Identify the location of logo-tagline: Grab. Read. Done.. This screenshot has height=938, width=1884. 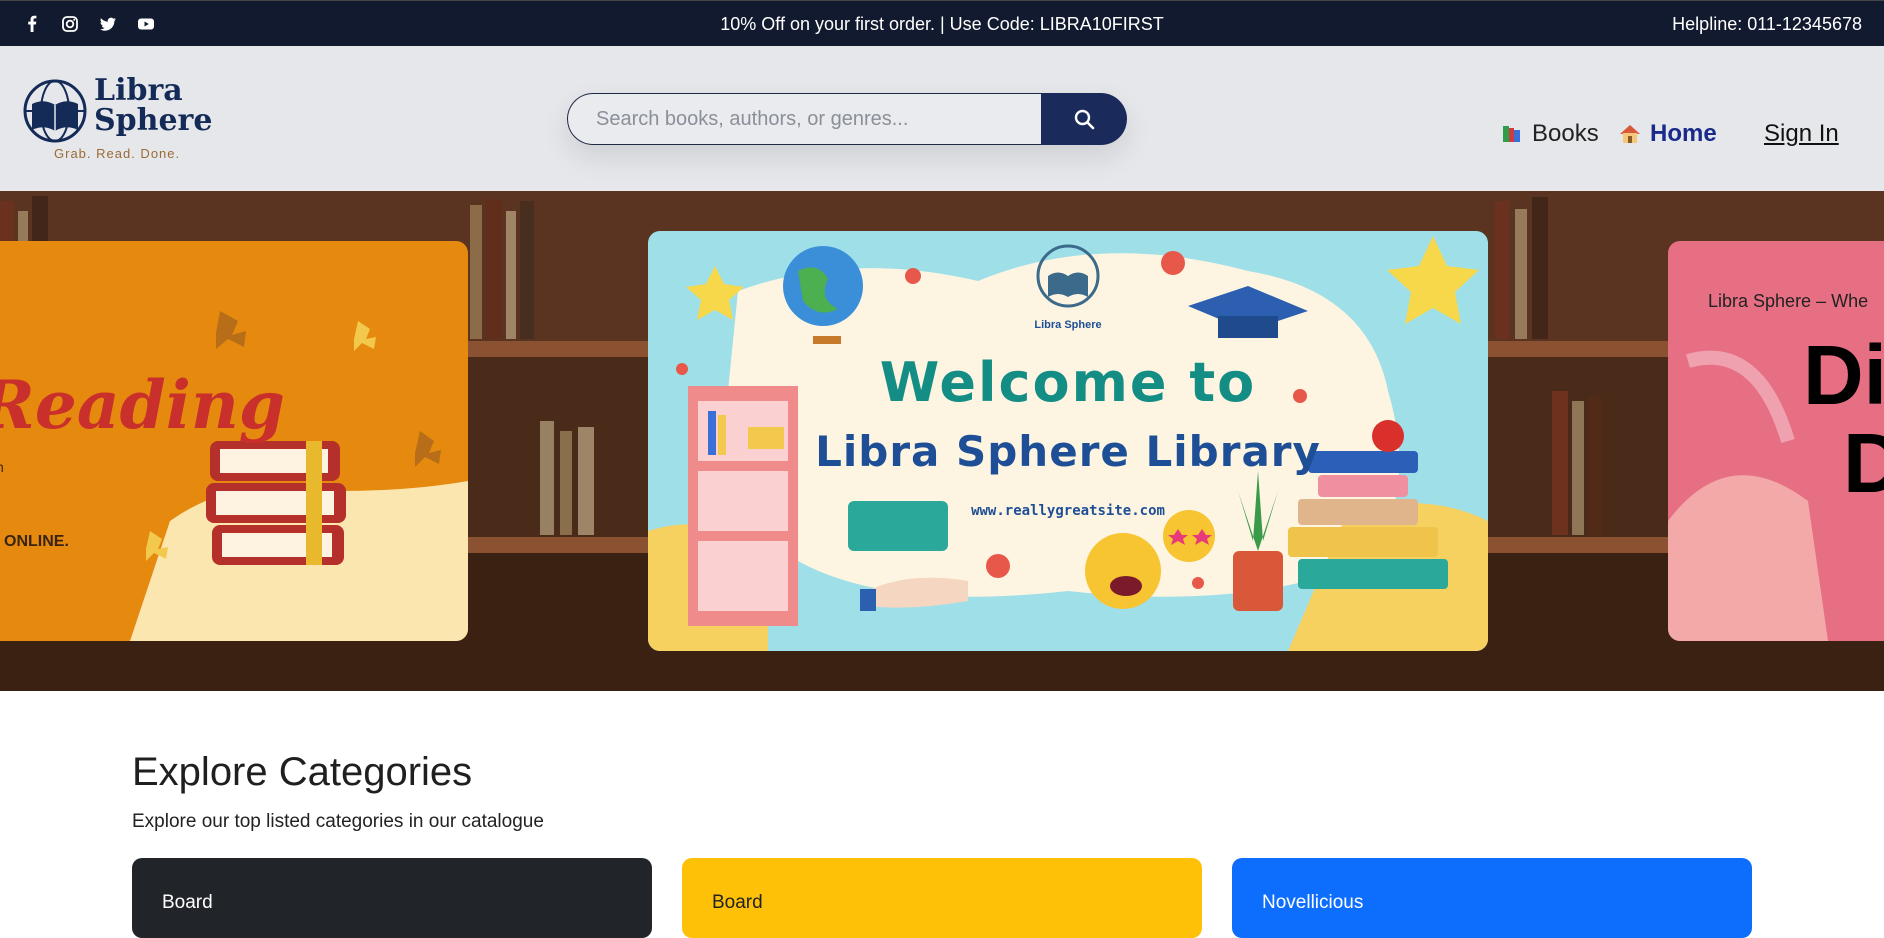
(117, 153).